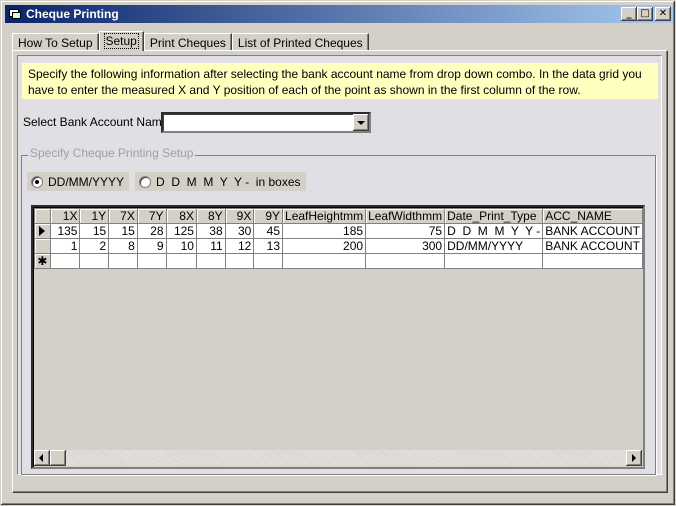 The height and width of the screenshot is (506, 676). I want to click on new-row: ✱, so click(338, 261).